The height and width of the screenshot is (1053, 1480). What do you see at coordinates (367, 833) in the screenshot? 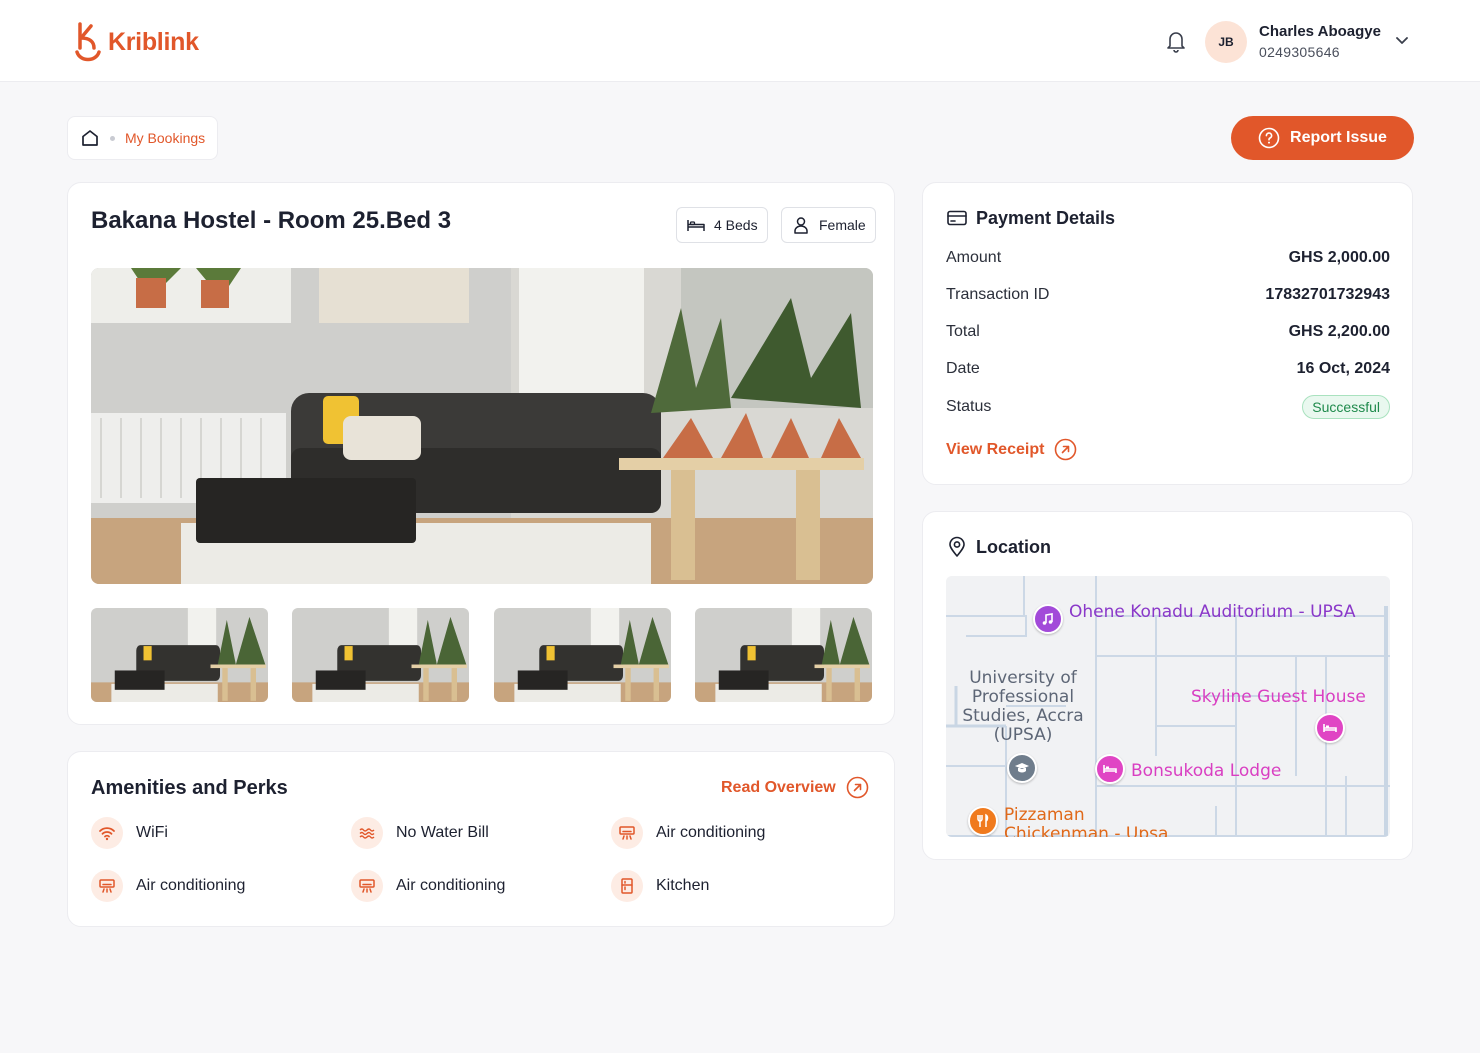
I see `water-icon` at bounding box center [367, 833].